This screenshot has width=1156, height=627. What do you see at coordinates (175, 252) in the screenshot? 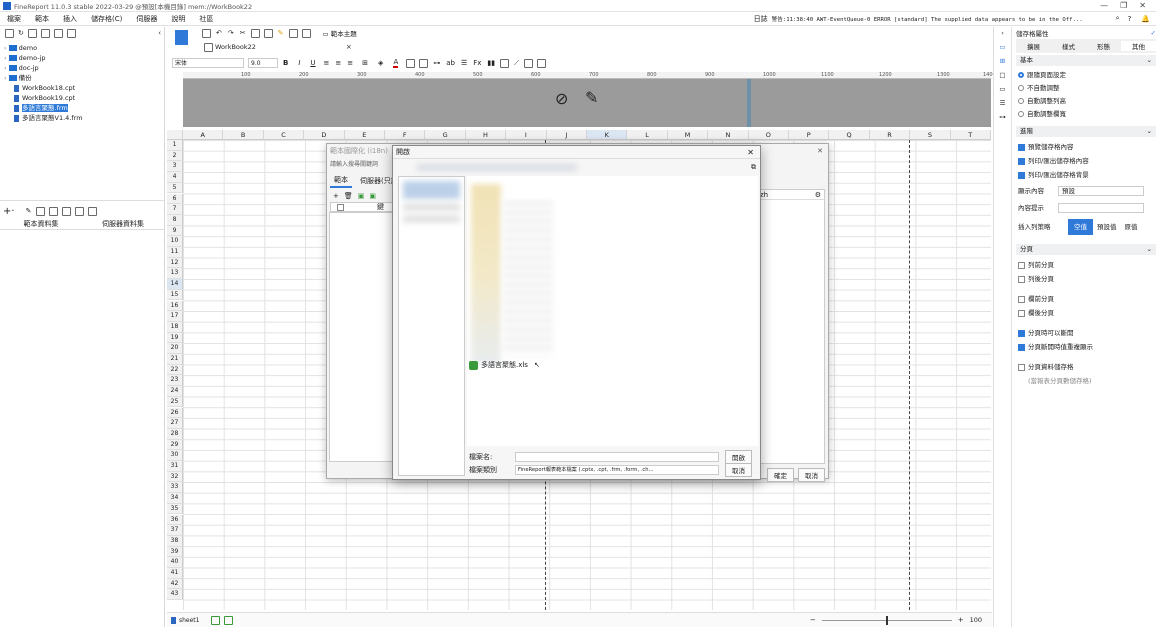
I see `row-header: 11` at bounding box center [175, 252].